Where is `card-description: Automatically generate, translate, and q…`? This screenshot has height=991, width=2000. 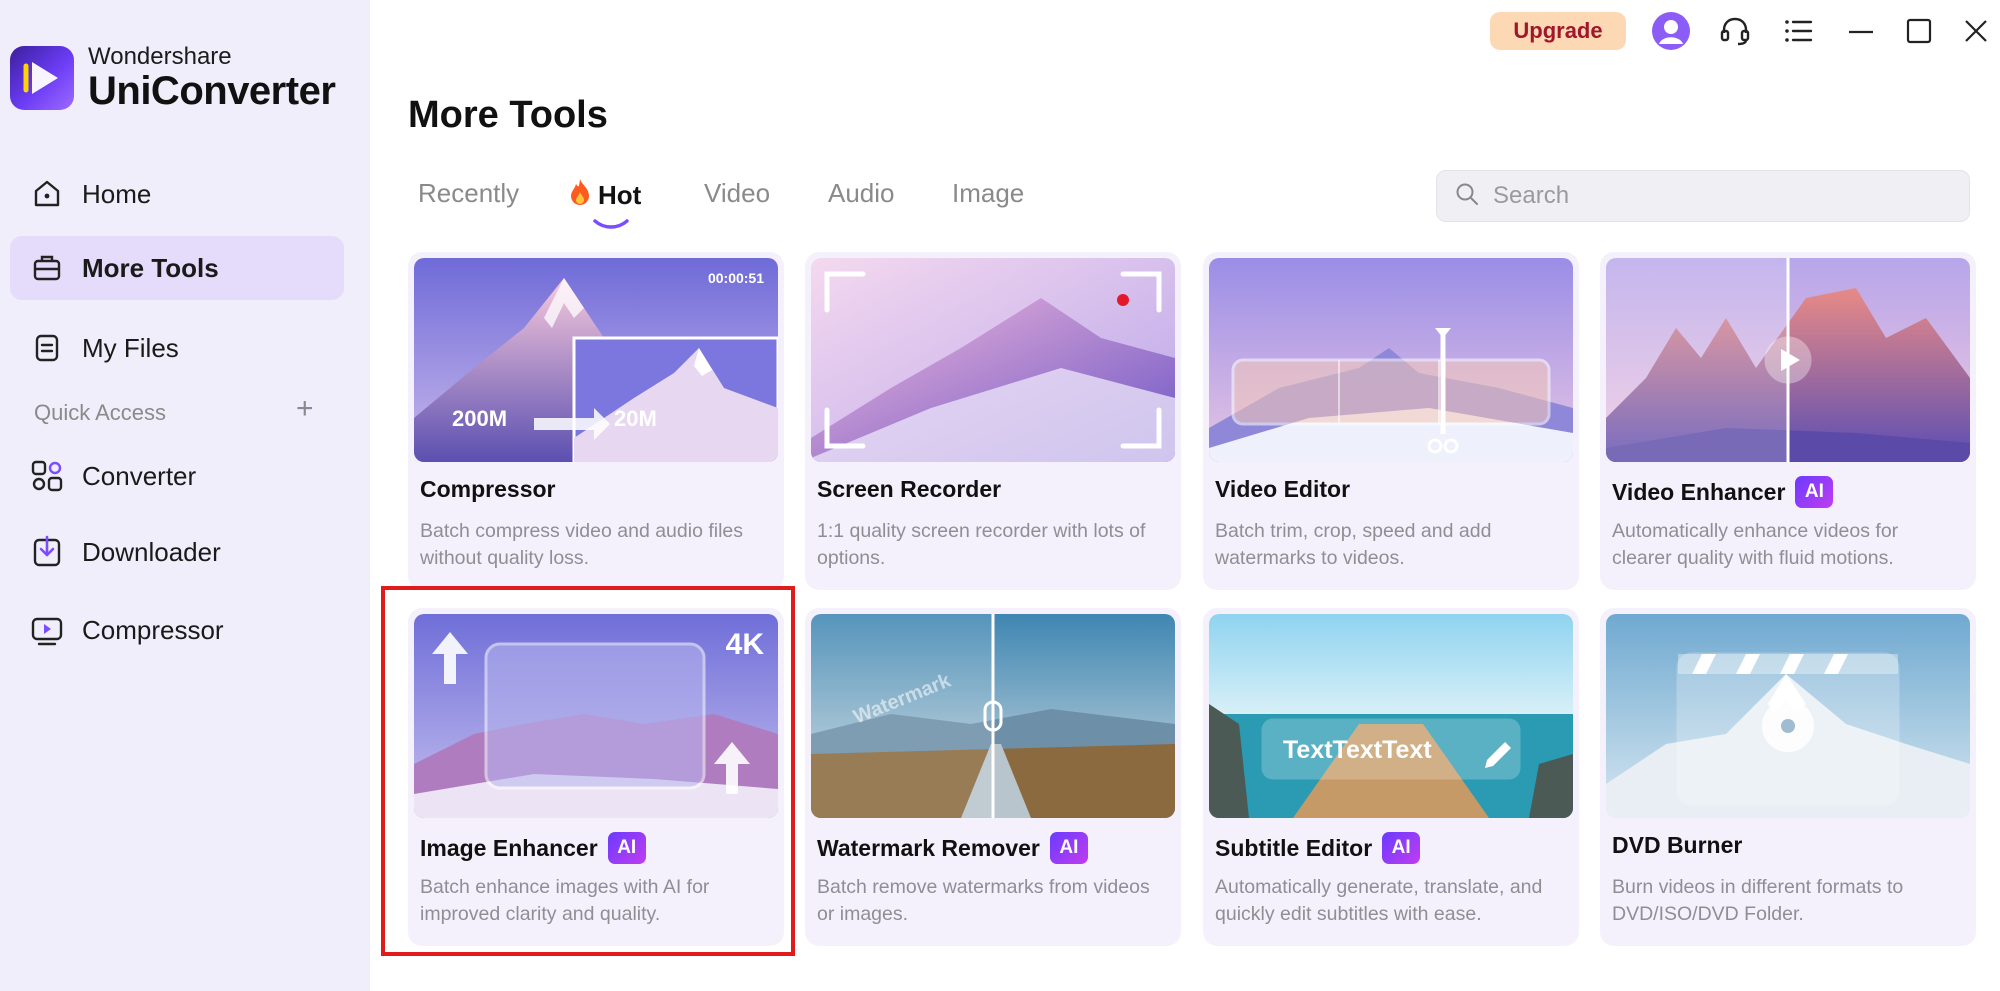
card-description: Automatically generate, translate, and q… is located at coordinates (1379, 900).